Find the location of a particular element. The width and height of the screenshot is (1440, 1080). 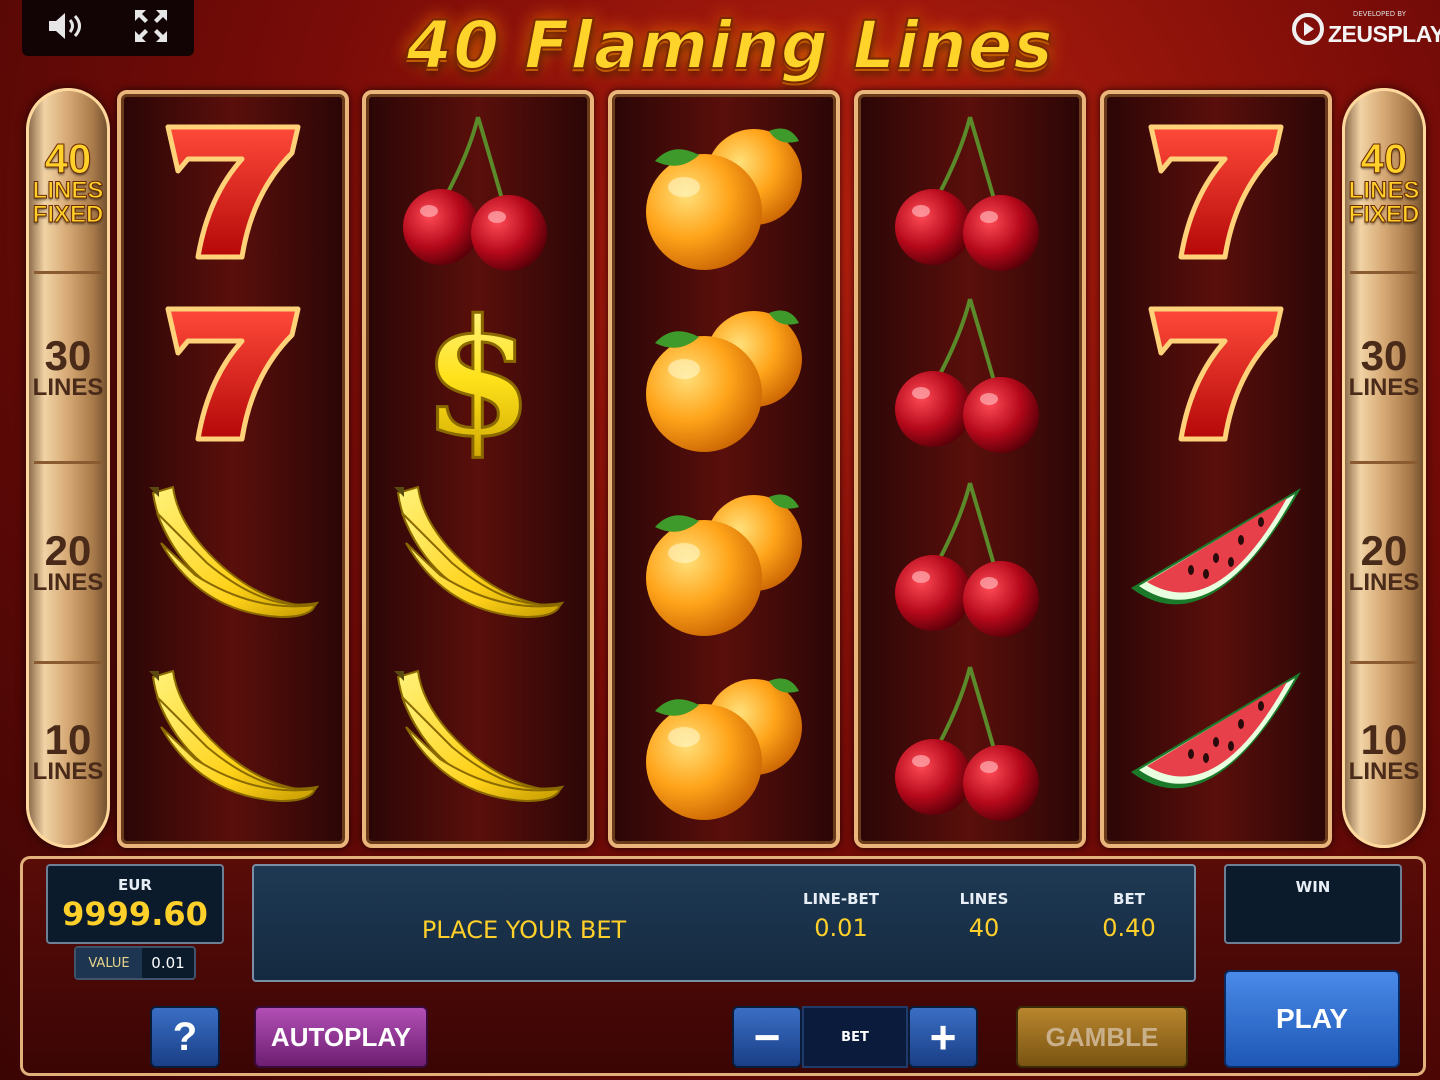

bet-increase-button: + is located at coordinates (943, 1037).